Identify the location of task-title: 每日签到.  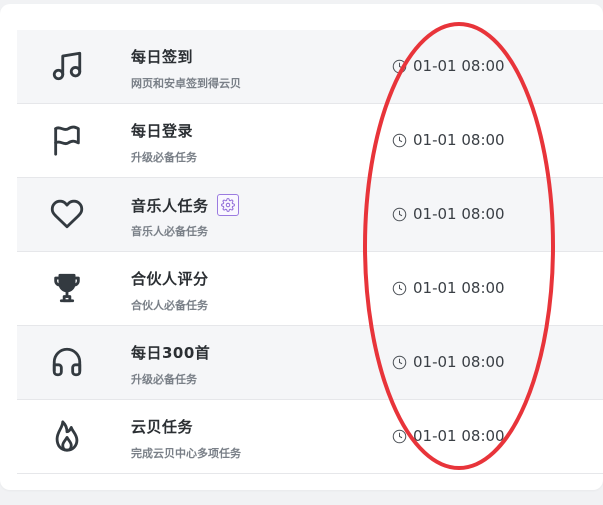
(162, 56).